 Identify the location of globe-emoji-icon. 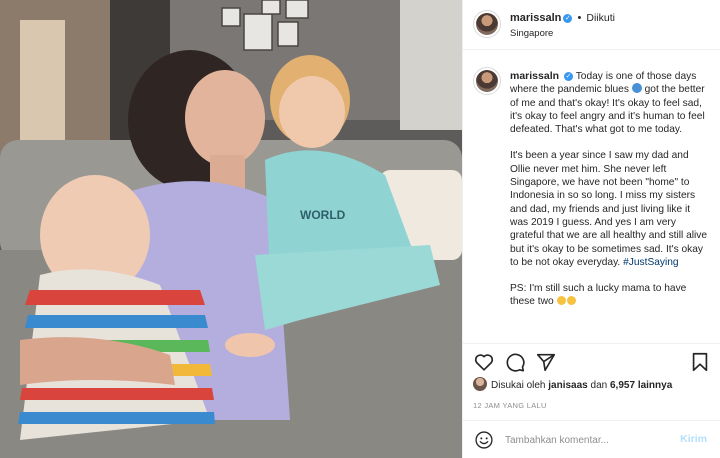
(636, 88).